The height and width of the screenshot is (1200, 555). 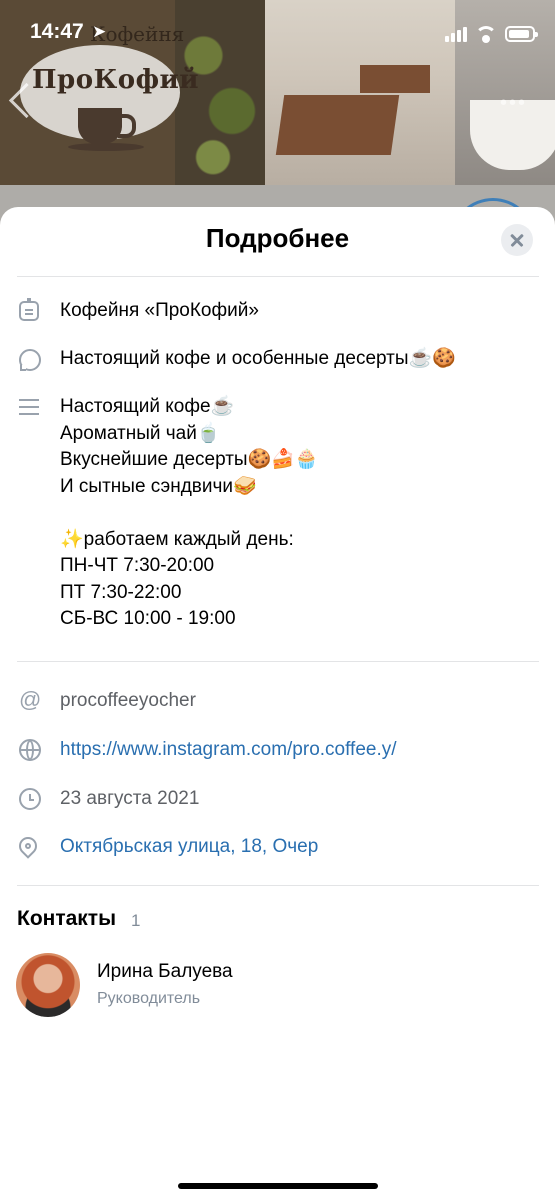 I want to click on status-text: Настоящий кофе и особенные десерты☕️🍪, so click(x=258, y=358).